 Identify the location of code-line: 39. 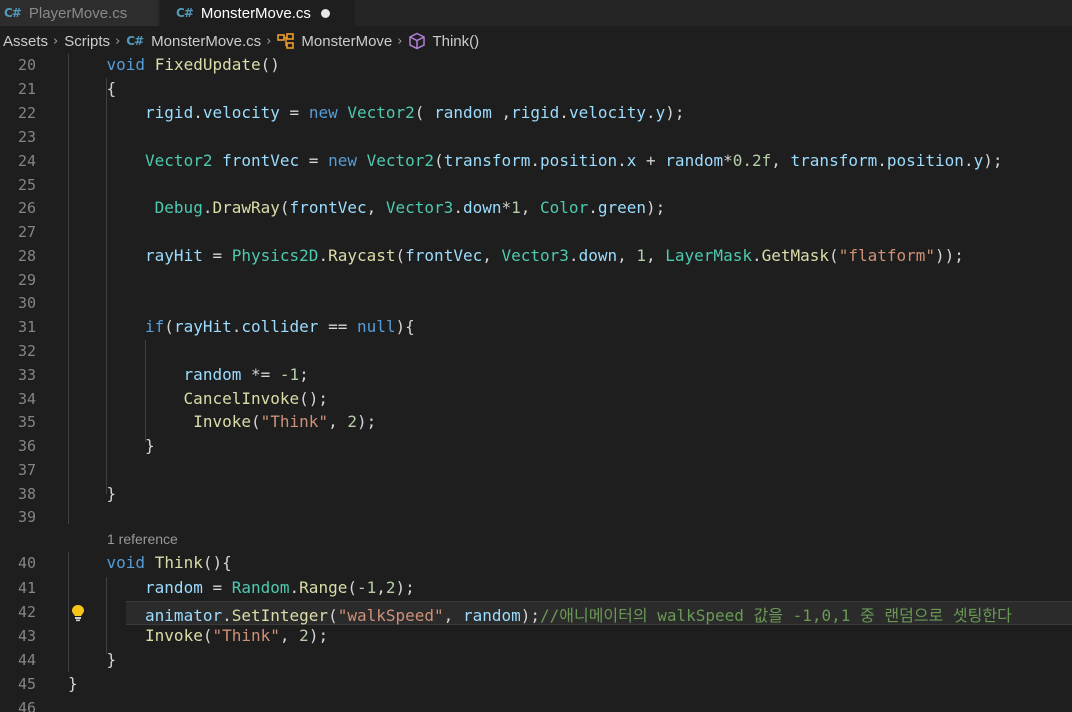
(536, 518).